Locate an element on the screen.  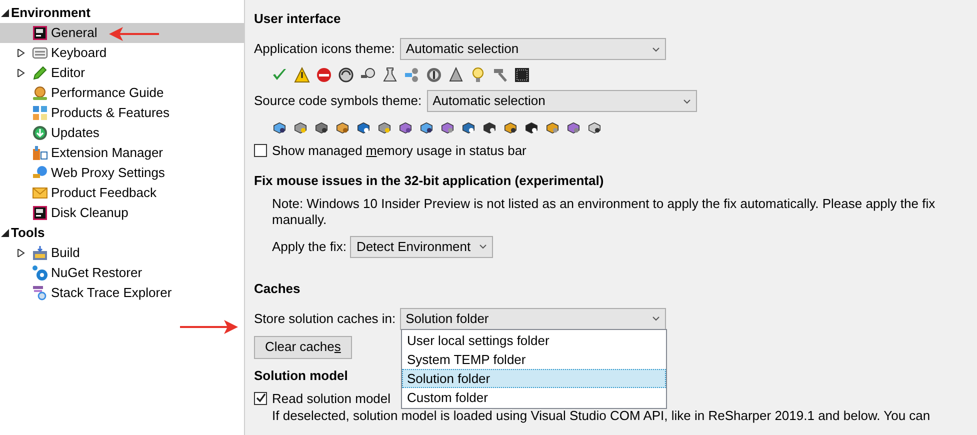
note-text: Note: Windows 10 Insider Preview is not listed as an environment to apply the fix automatically. Please apply the fix manually. is located at coordinates (603, 212).